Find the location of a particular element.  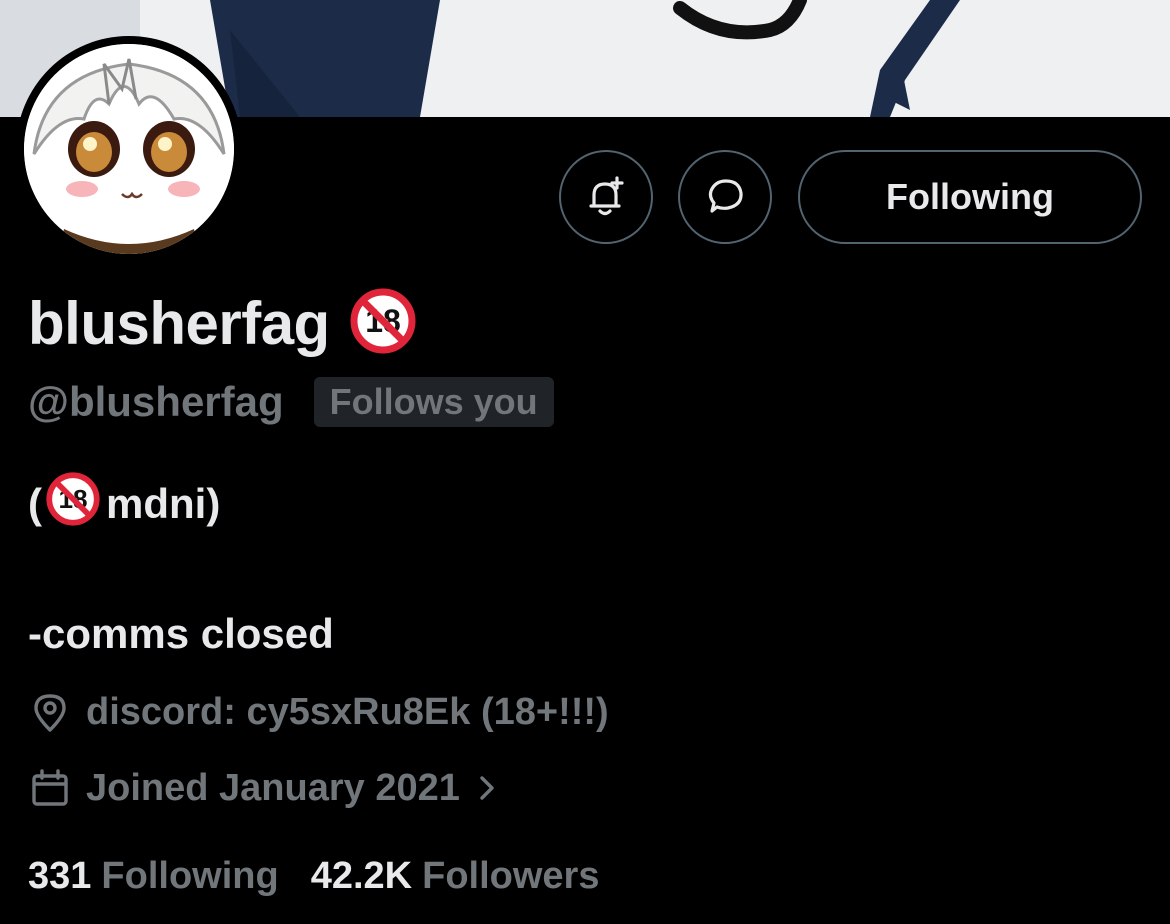

location-row: discord: cy5sxRu8Ek (18+!!!) is located at coordinates (318, 712).